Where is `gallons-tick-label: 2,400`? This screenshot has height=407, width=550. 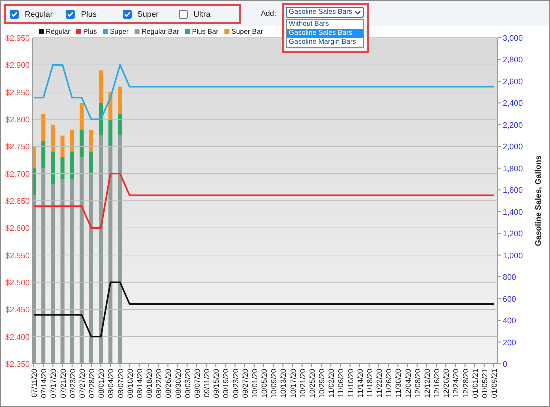 gallons-tick-label: 2,400 is located at coordinates (513, 103).